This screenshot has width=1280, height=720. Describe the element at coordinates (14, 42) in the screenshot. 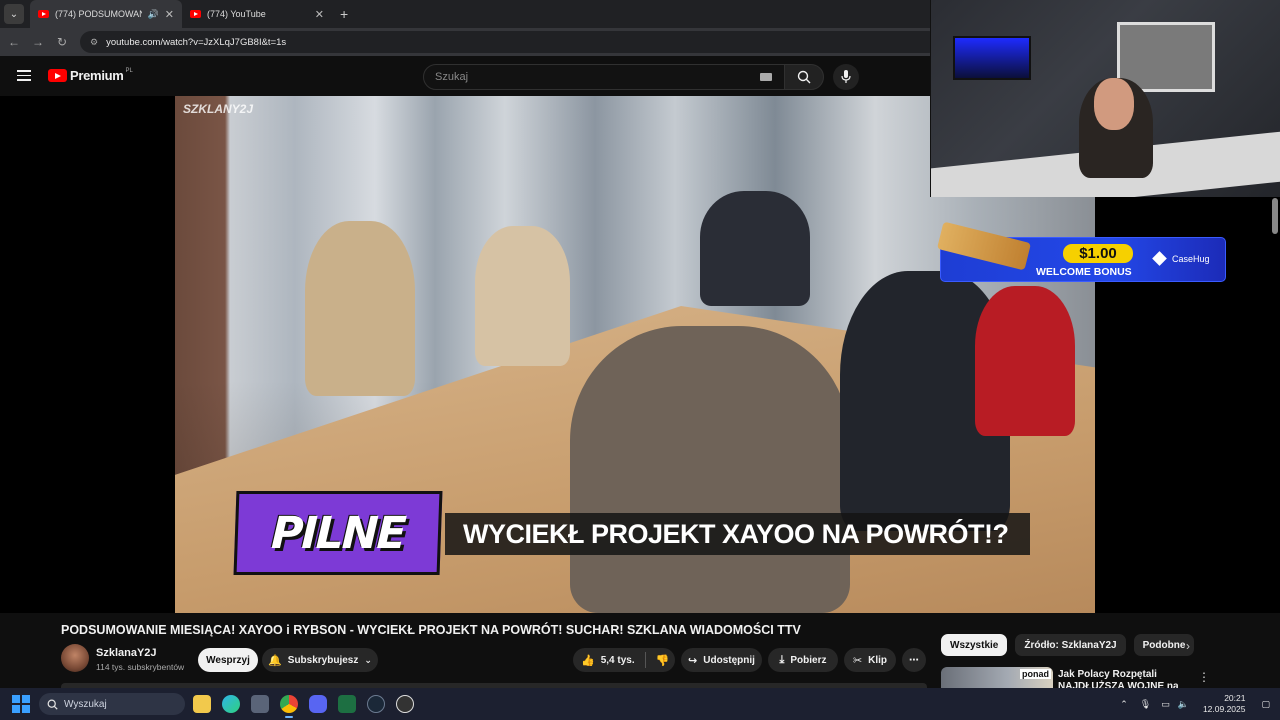

I see `back-icon: ←` at that location.